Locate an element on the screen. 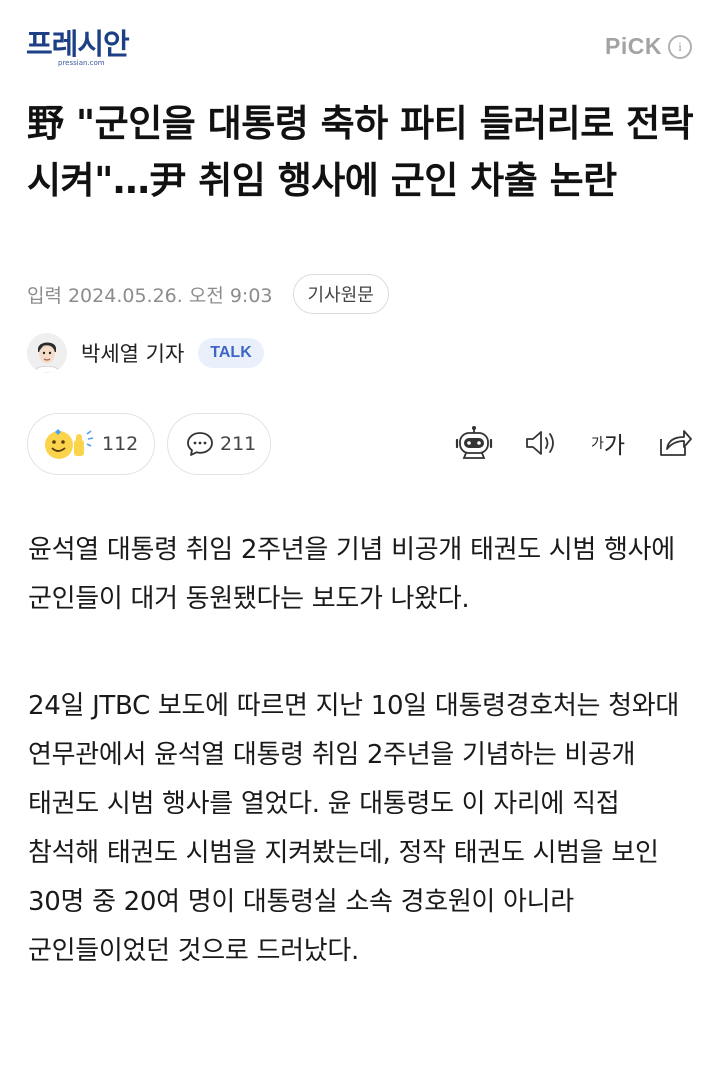 This screenshot has width=720, height=1066. reporter-avatar is located at coordinates (47, 353).